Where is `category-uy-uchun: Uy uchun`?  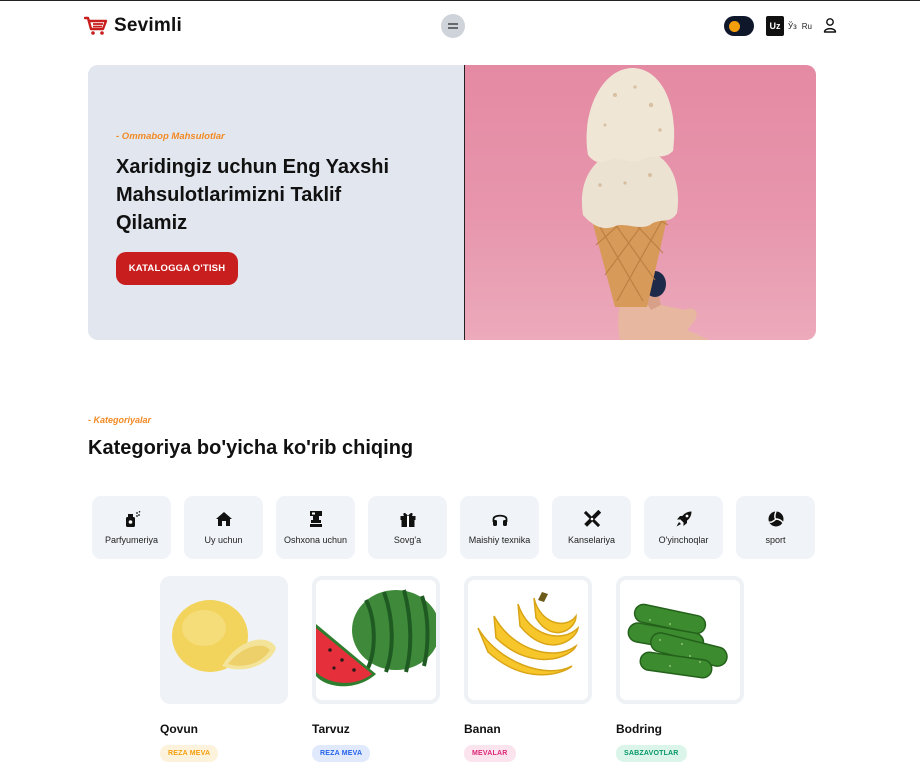 category-uy-uchun: Uy uchun is located at coordinates (223, 527).